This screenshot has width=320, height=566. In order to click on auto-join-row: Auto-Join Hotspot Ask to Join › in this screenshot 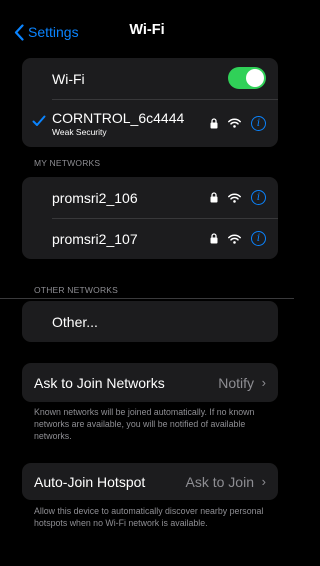, I will do `click(150, 481)`.